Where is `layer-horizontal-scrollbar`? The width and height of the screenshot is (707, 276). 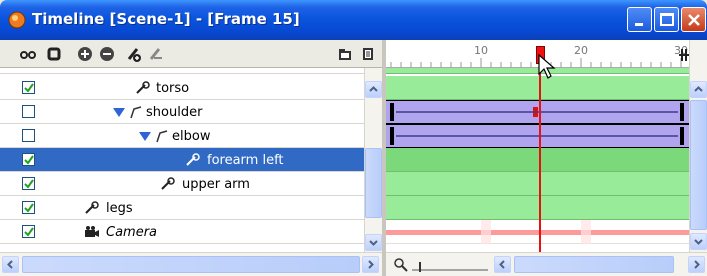
layer-horizontal-scrollbar is located at coordinates (191, 264).